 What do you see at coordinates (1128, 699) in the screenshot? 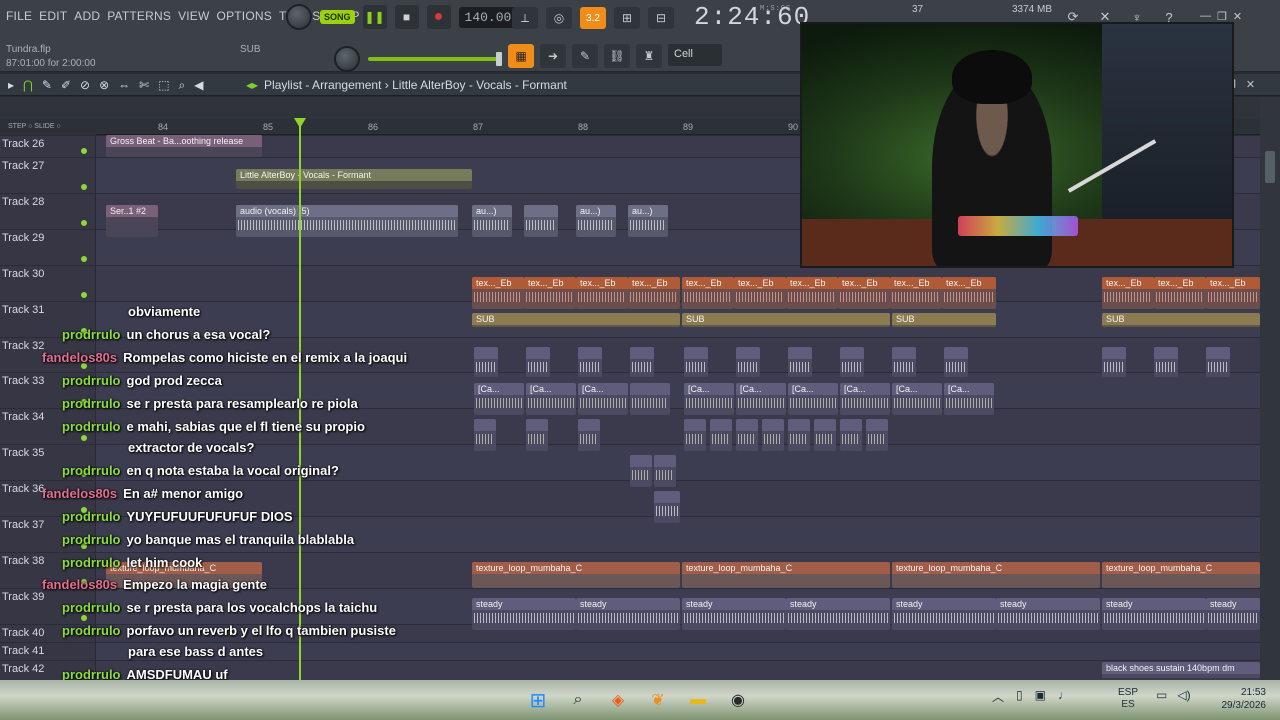
I see `language-indicator: ESP ES` at bounding box center [1128, 699].